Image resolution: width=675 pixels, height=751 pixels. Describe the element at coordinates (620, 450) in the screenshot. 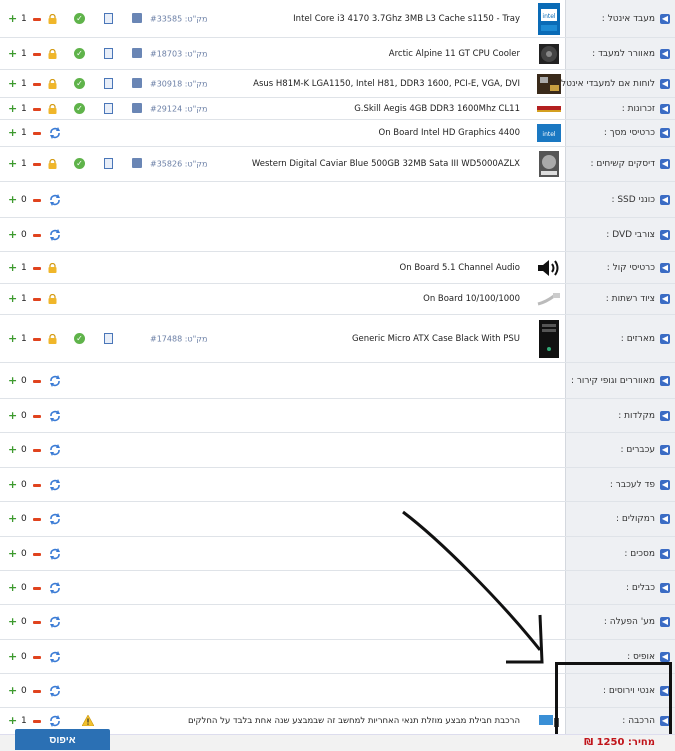

I see `category-cell: ◀ עכברים :` at that location.